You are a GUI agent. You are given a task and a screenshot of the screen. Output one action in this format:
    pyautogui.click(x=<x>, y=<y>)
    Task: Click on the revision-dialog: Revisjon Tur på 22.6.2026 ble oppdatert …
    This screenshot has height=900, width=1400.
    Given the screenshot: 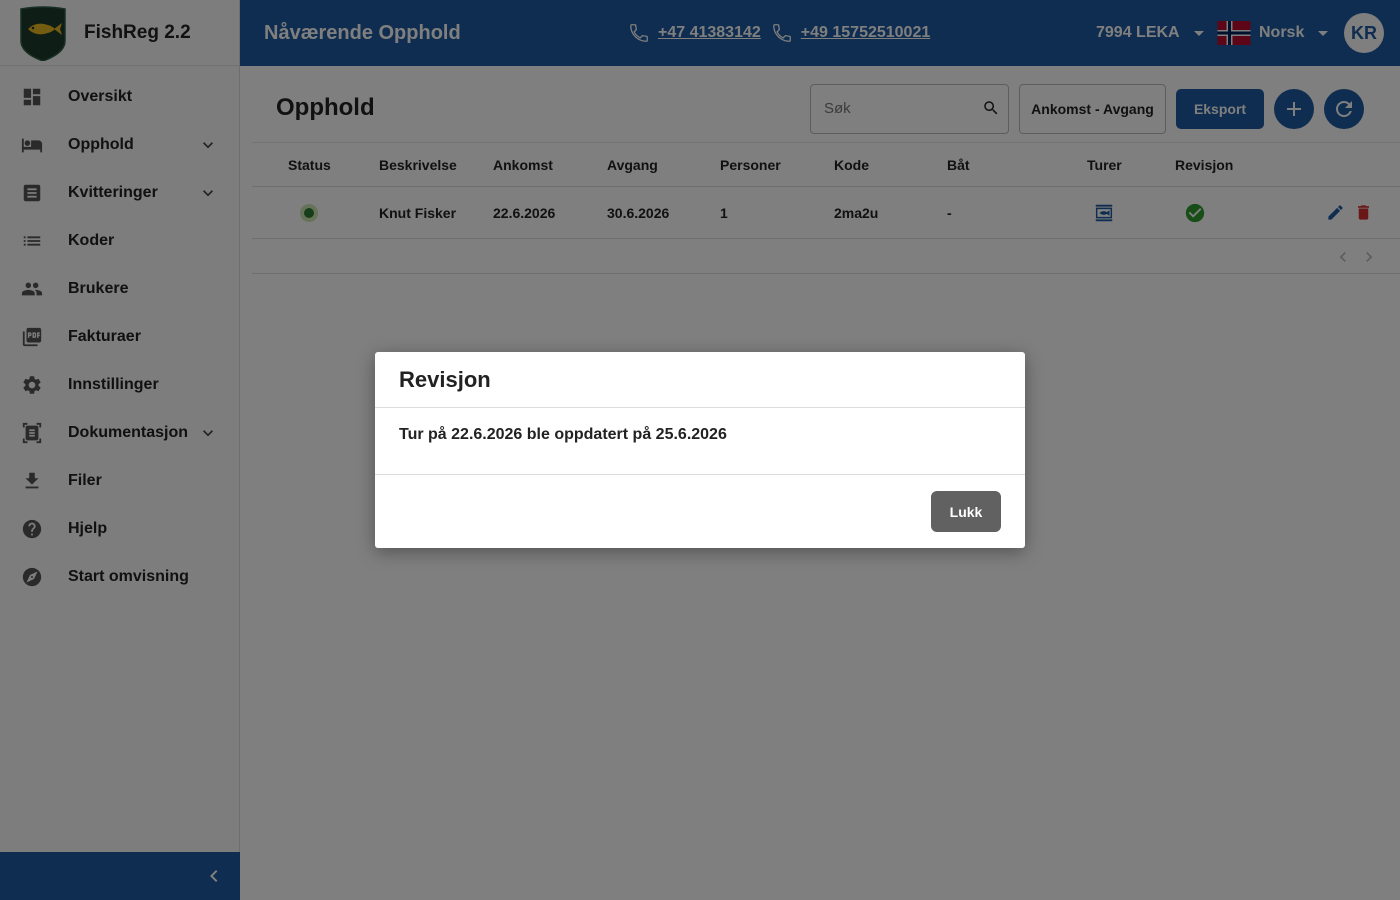 What is the action you would take?
    pyautogui.click(x=700, y=450)
    